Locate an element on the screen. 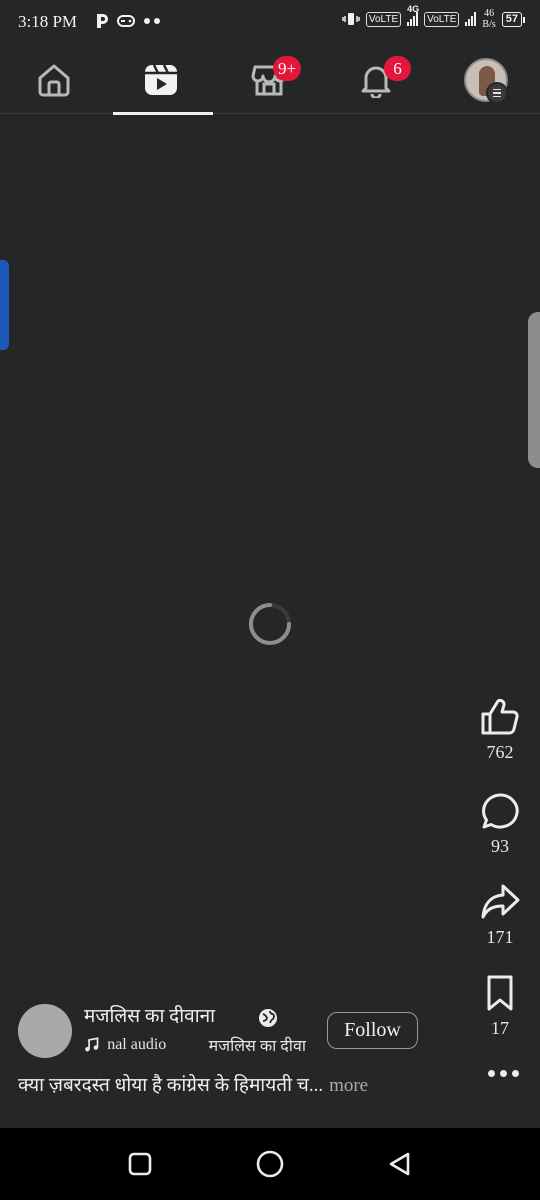  like-button: 762 is located at coordinates (500, 730).